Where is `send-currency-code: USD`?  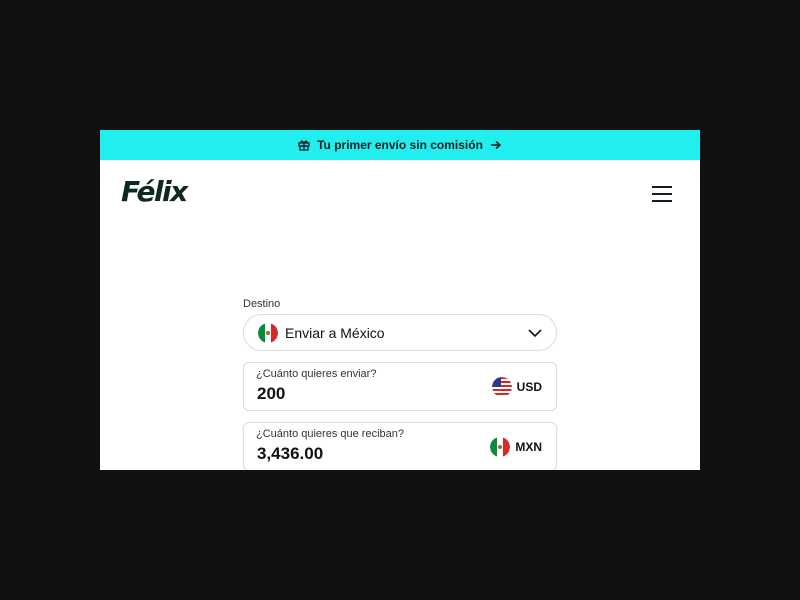
send-currency-code: USD is located at coordinates (529, 387).